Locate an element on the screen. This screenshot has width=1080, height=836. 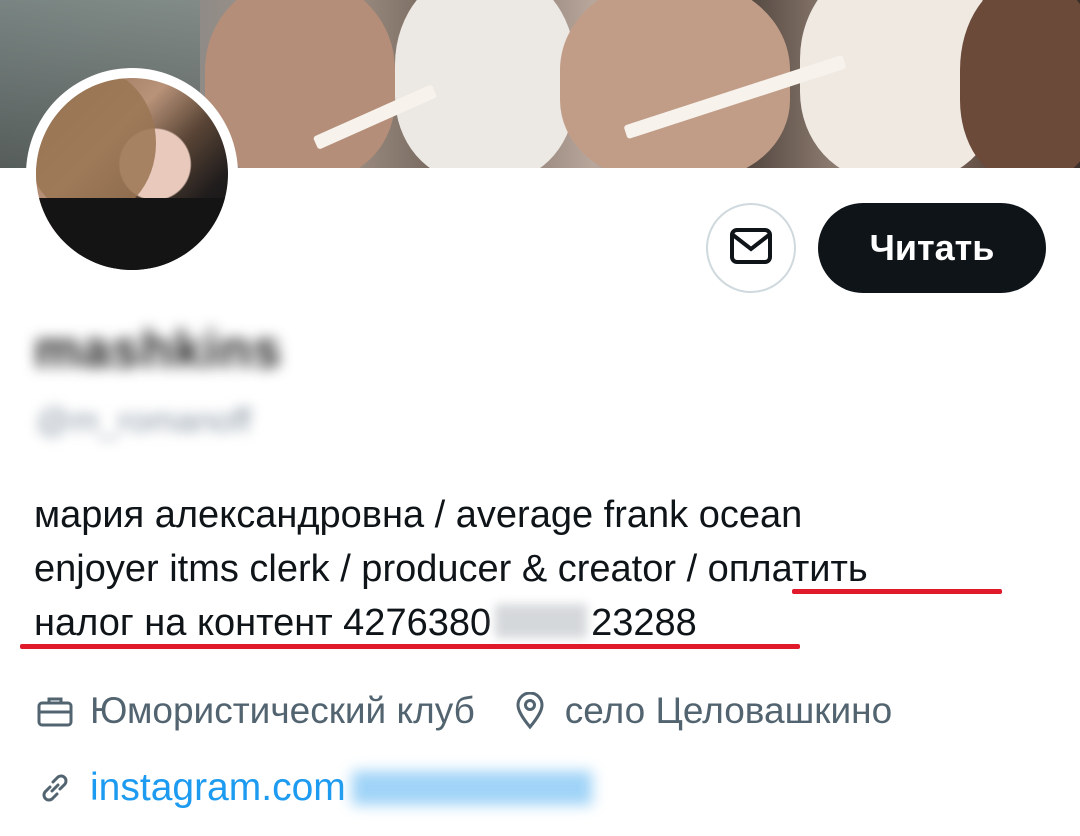
avatar-image is located at coordinates (132, 174).